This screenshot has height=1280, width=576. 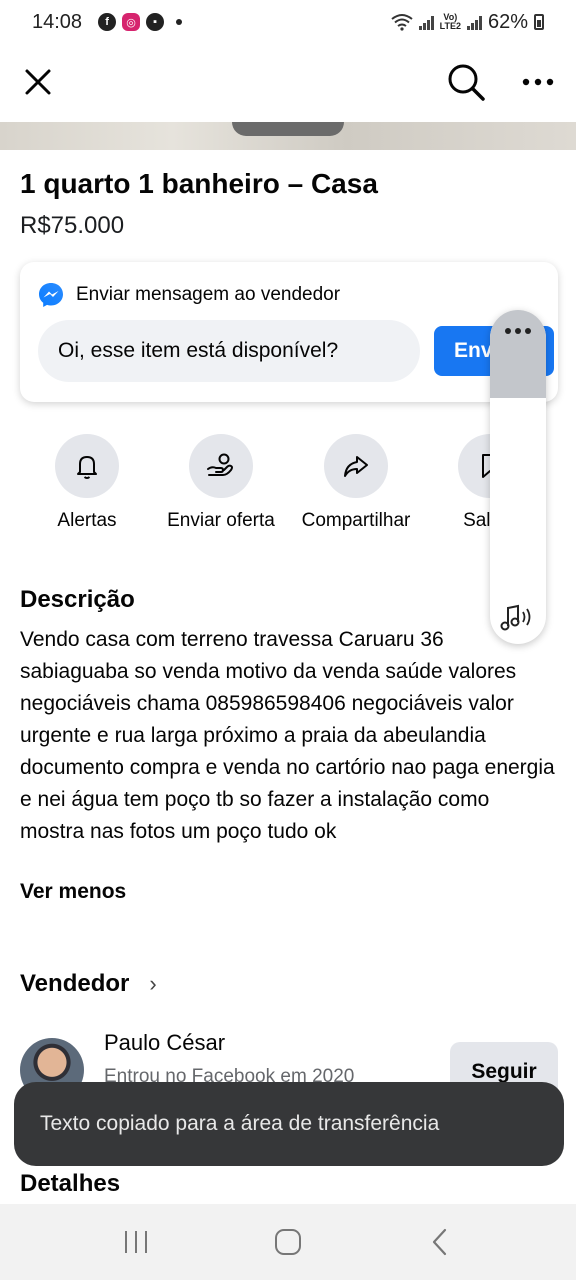 What do you see at coordinates (288, 82) in the screenshot?
I see `top-nav` at bounding box center [288, 82].